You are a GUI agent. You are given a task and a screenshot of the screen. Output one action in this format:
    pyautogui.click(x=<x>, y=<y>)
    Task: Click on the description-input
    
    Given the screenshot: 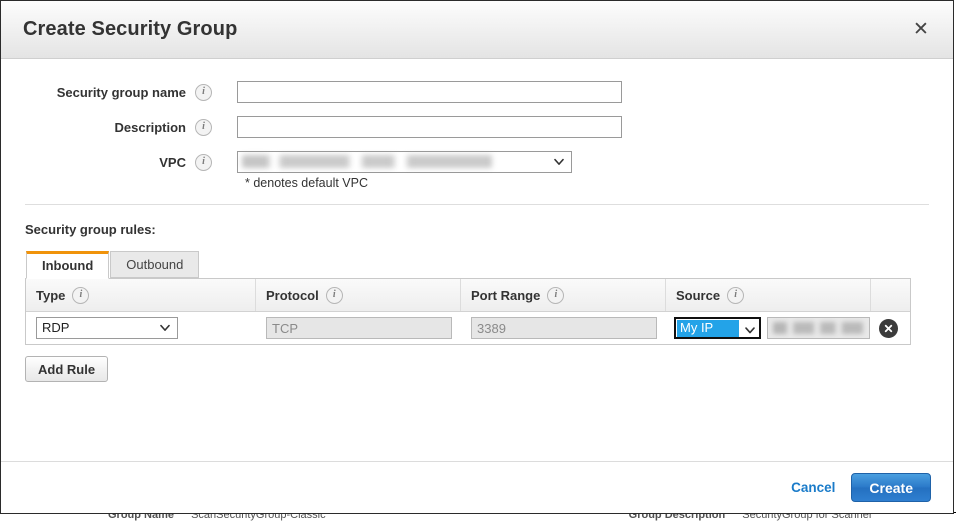 What is the action you would take?
    pyautogui.click(x=429, y=127)
    